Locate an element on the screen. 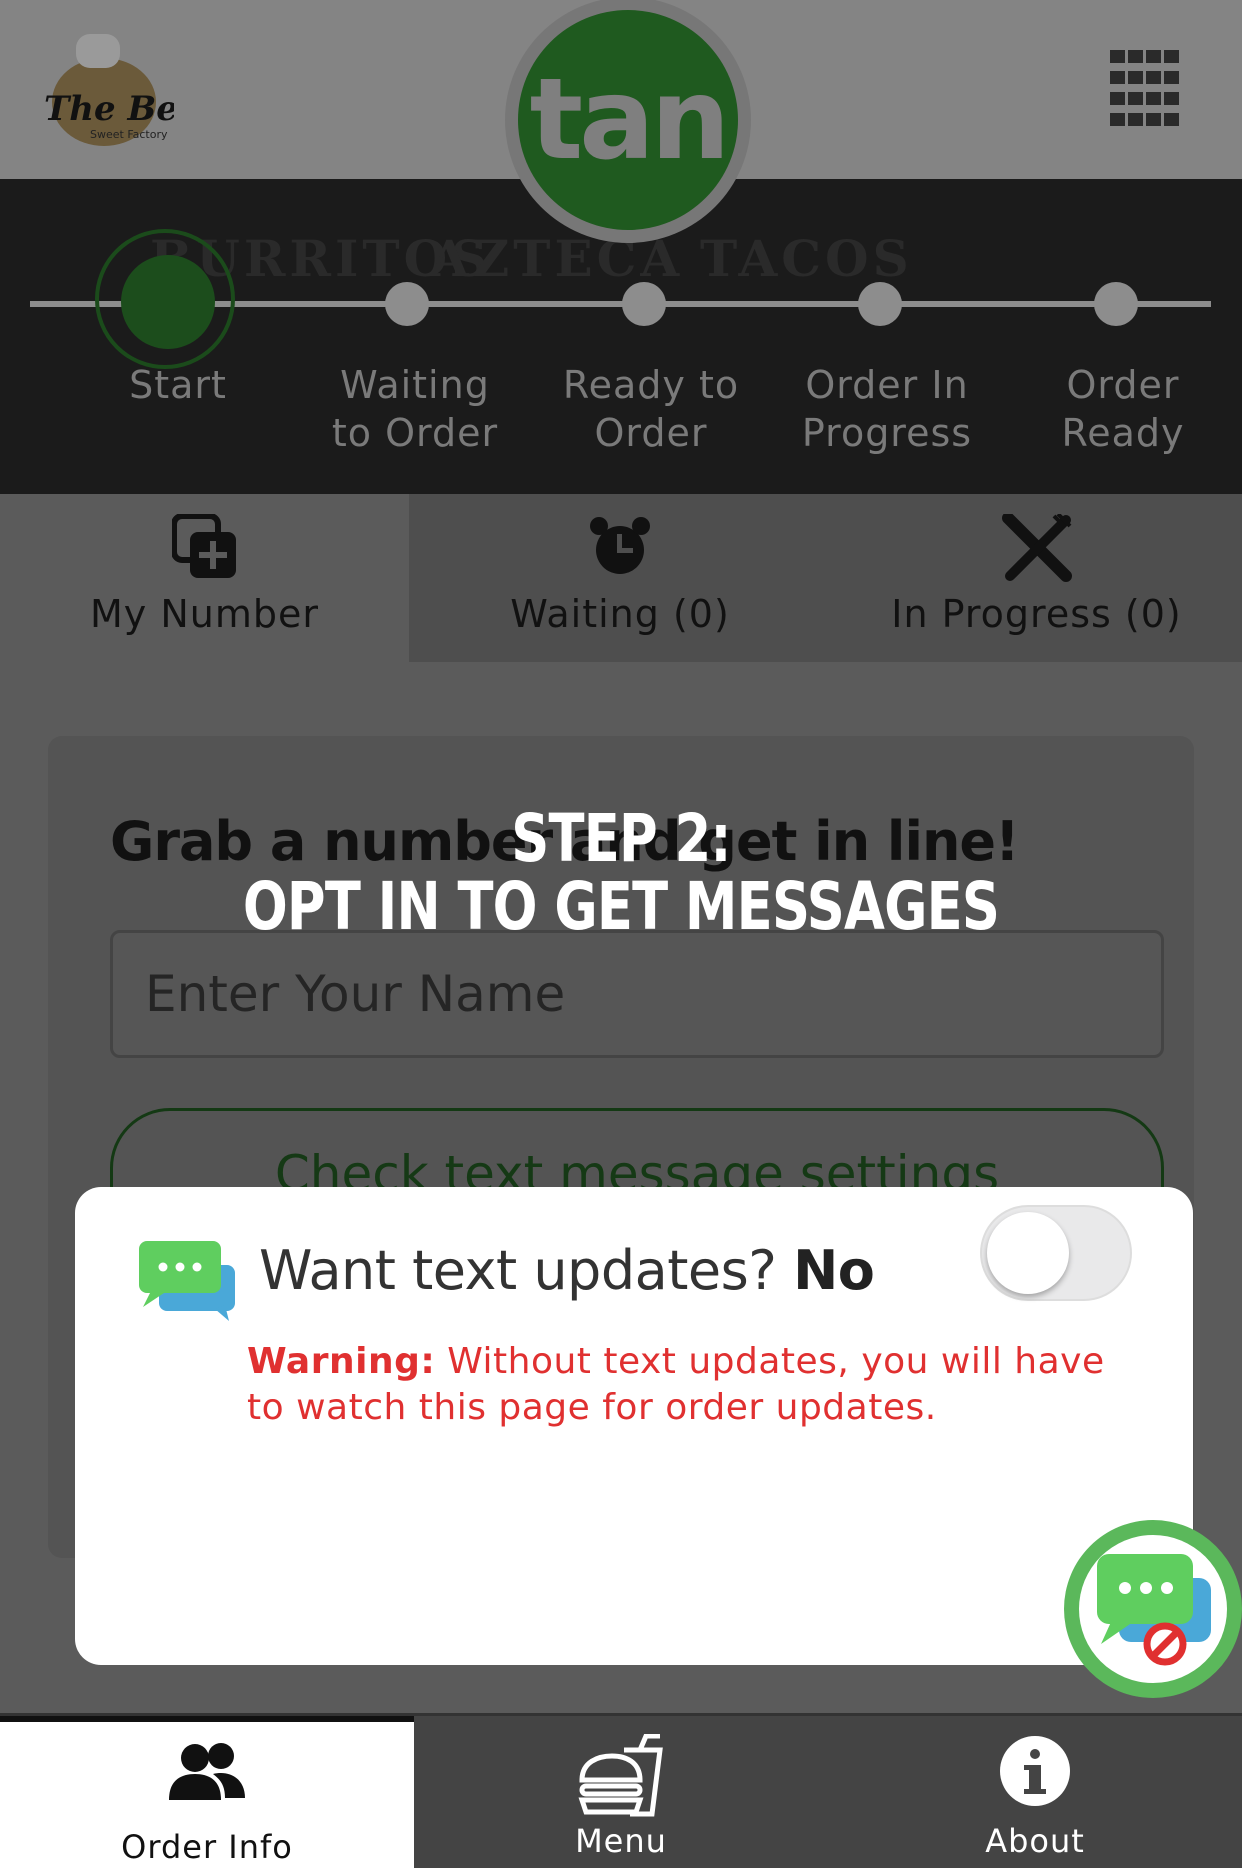  chat-disabled-icon is located at coordinates (1153, 1609).